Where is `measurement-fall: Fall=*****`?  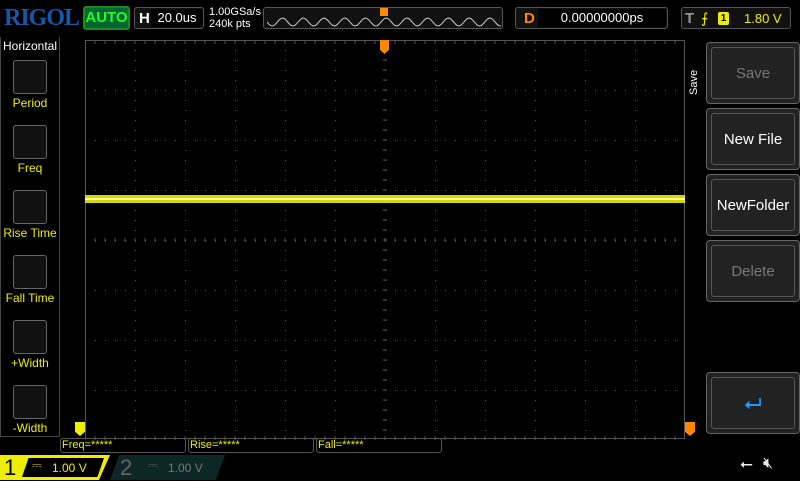 measurement-fall: Fall=***** is located at coordinates (379, 445).